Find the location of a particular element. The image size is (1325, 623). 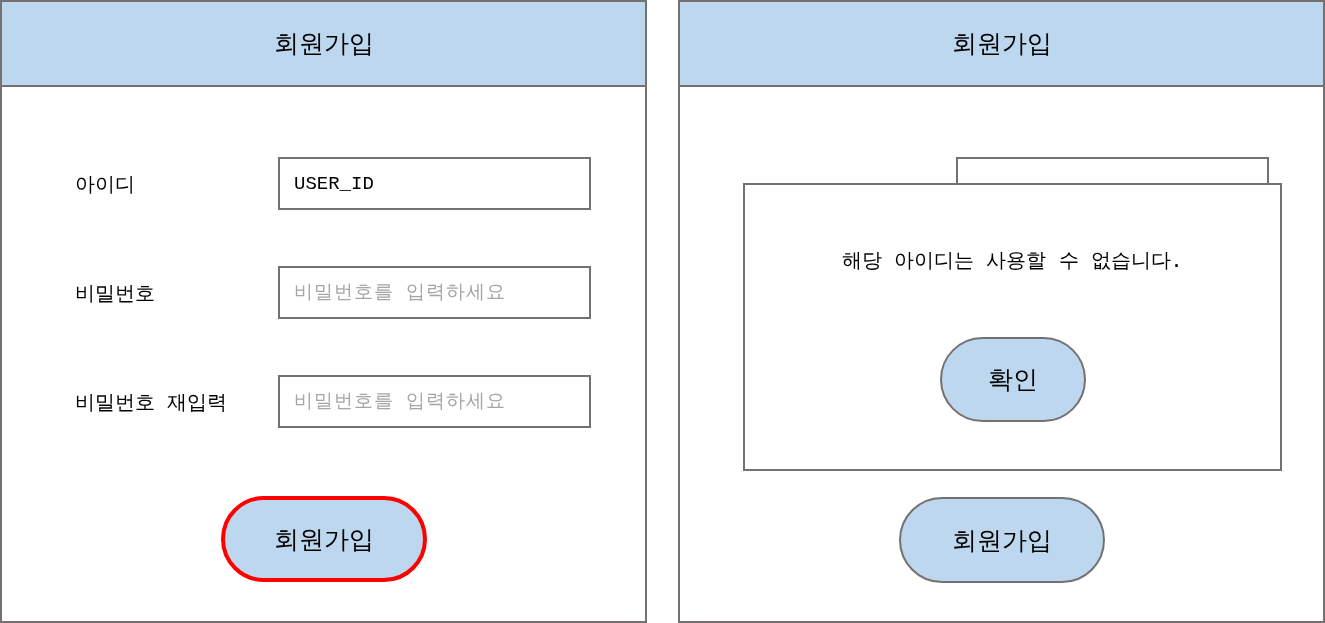

dialog-message: 해당 아이디는 사용할 수 없습니다. is located at coordinates (1012, 260).